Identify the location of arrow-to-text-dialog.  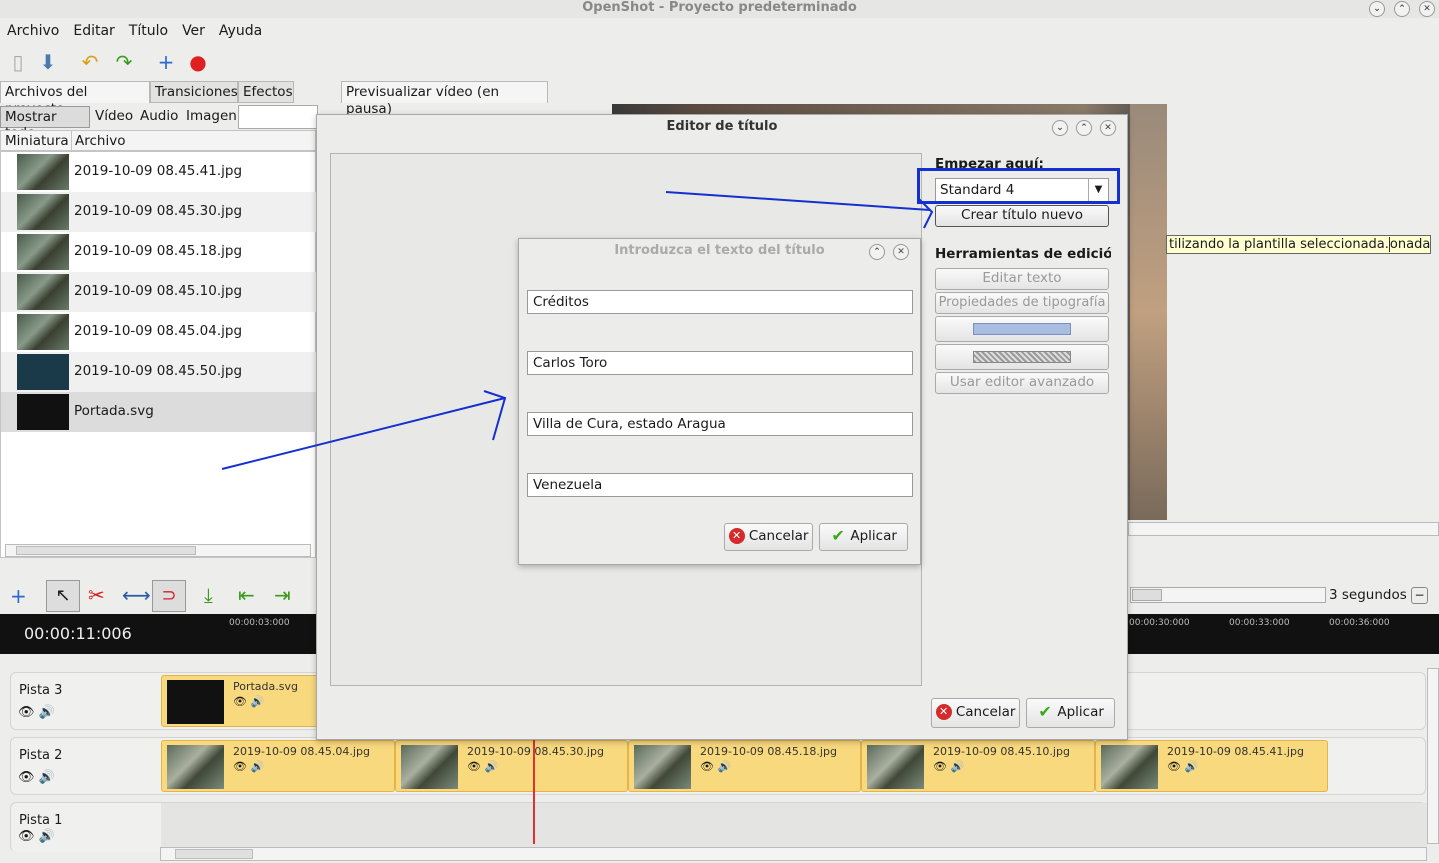
(363, 433).